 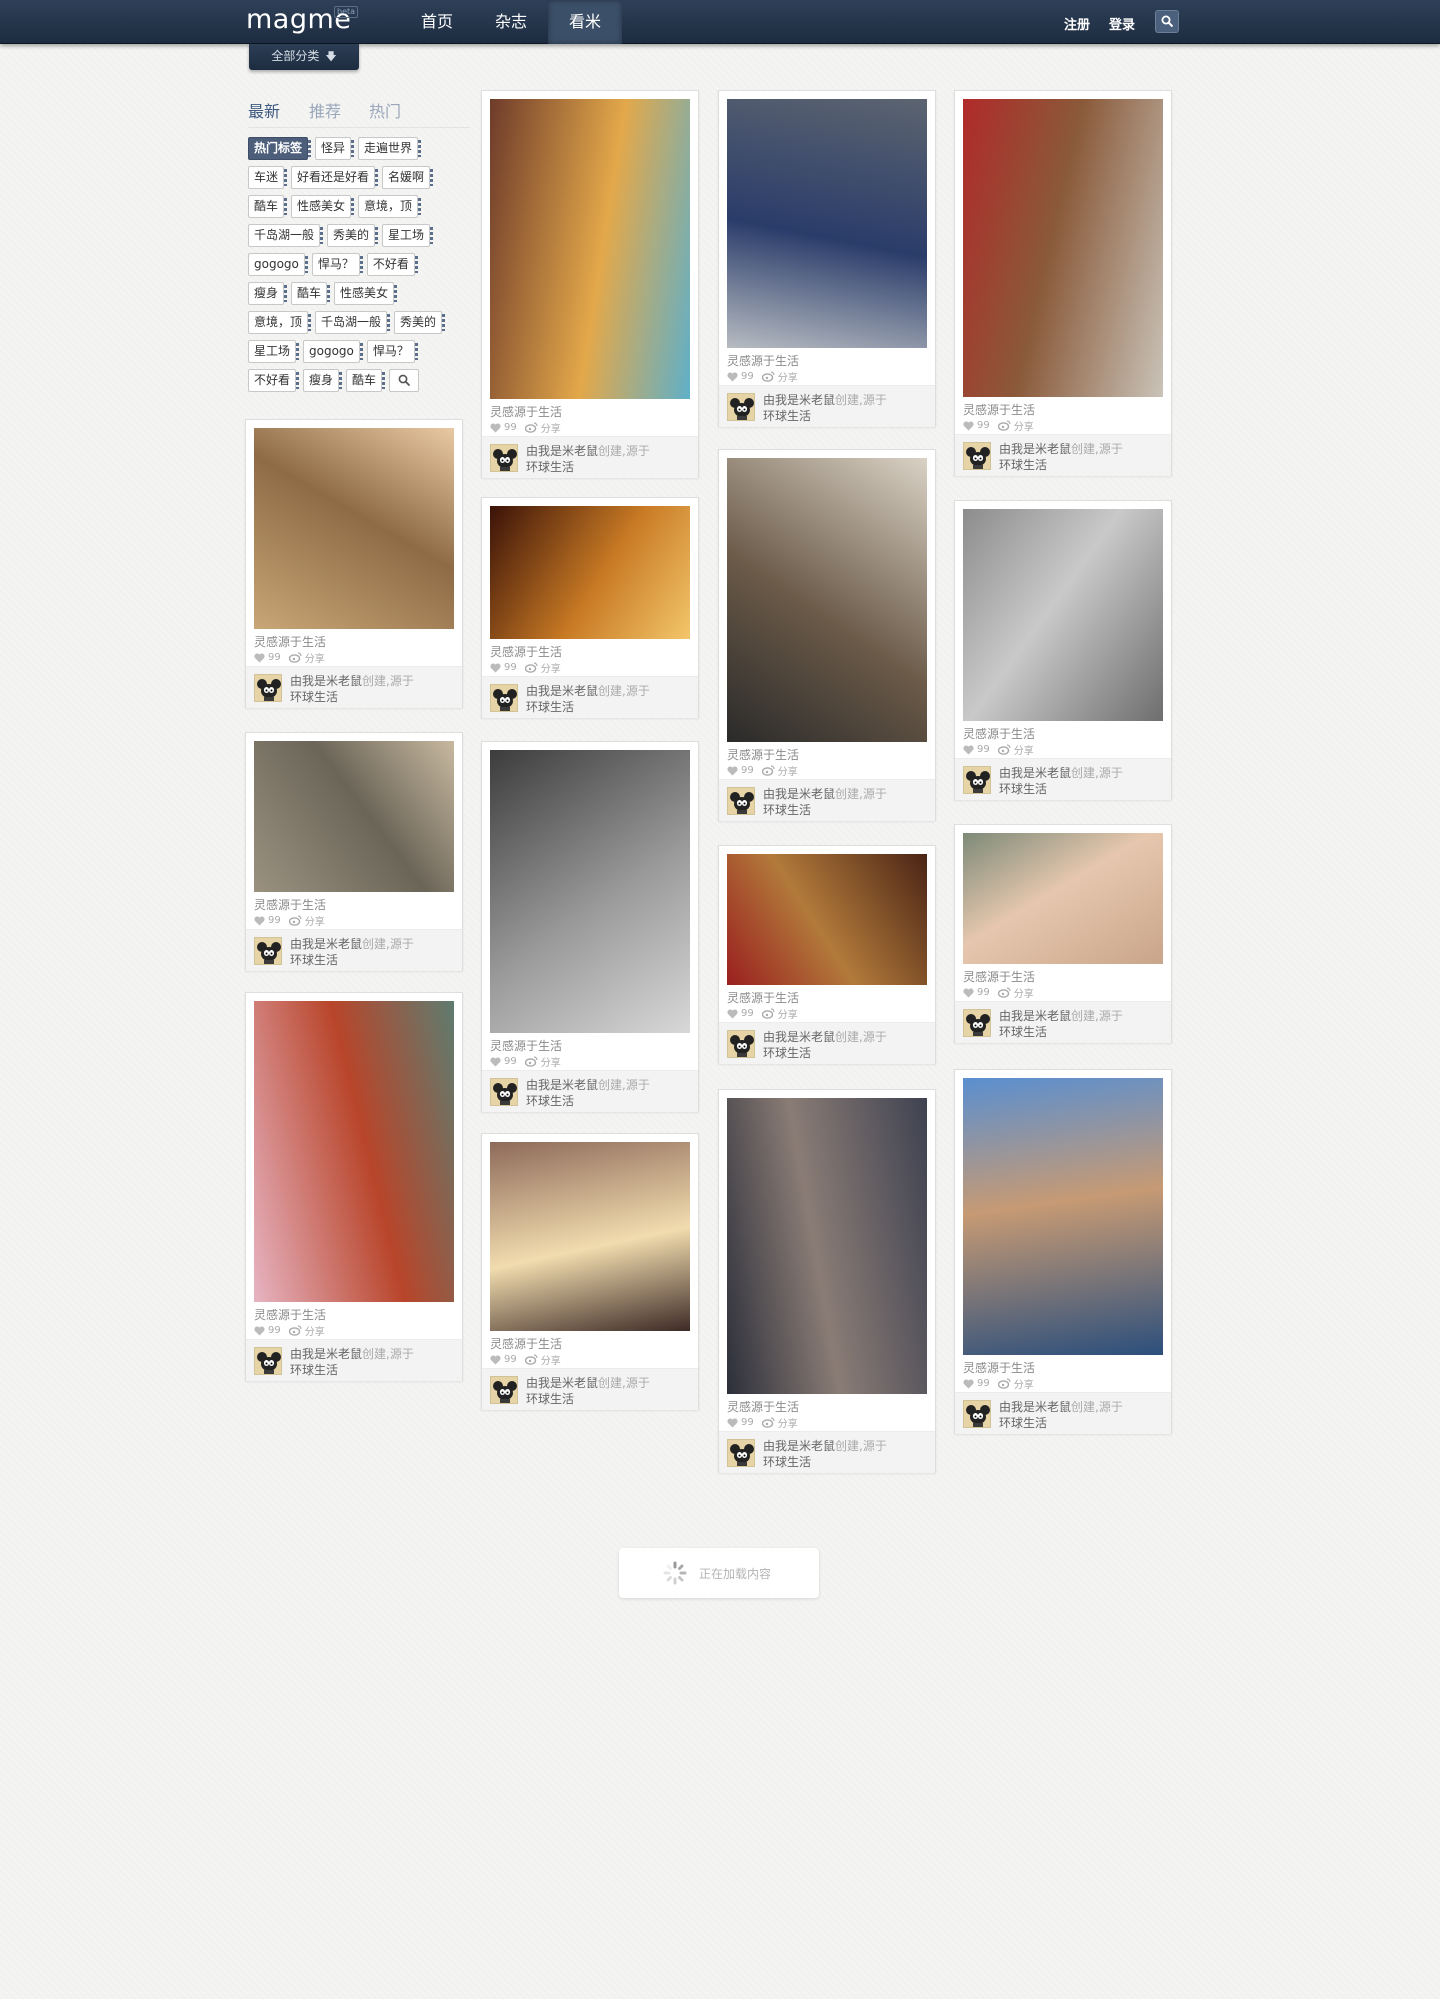 I want to click on nav-item-kanmi: 看米, so click(x=585, y=22).